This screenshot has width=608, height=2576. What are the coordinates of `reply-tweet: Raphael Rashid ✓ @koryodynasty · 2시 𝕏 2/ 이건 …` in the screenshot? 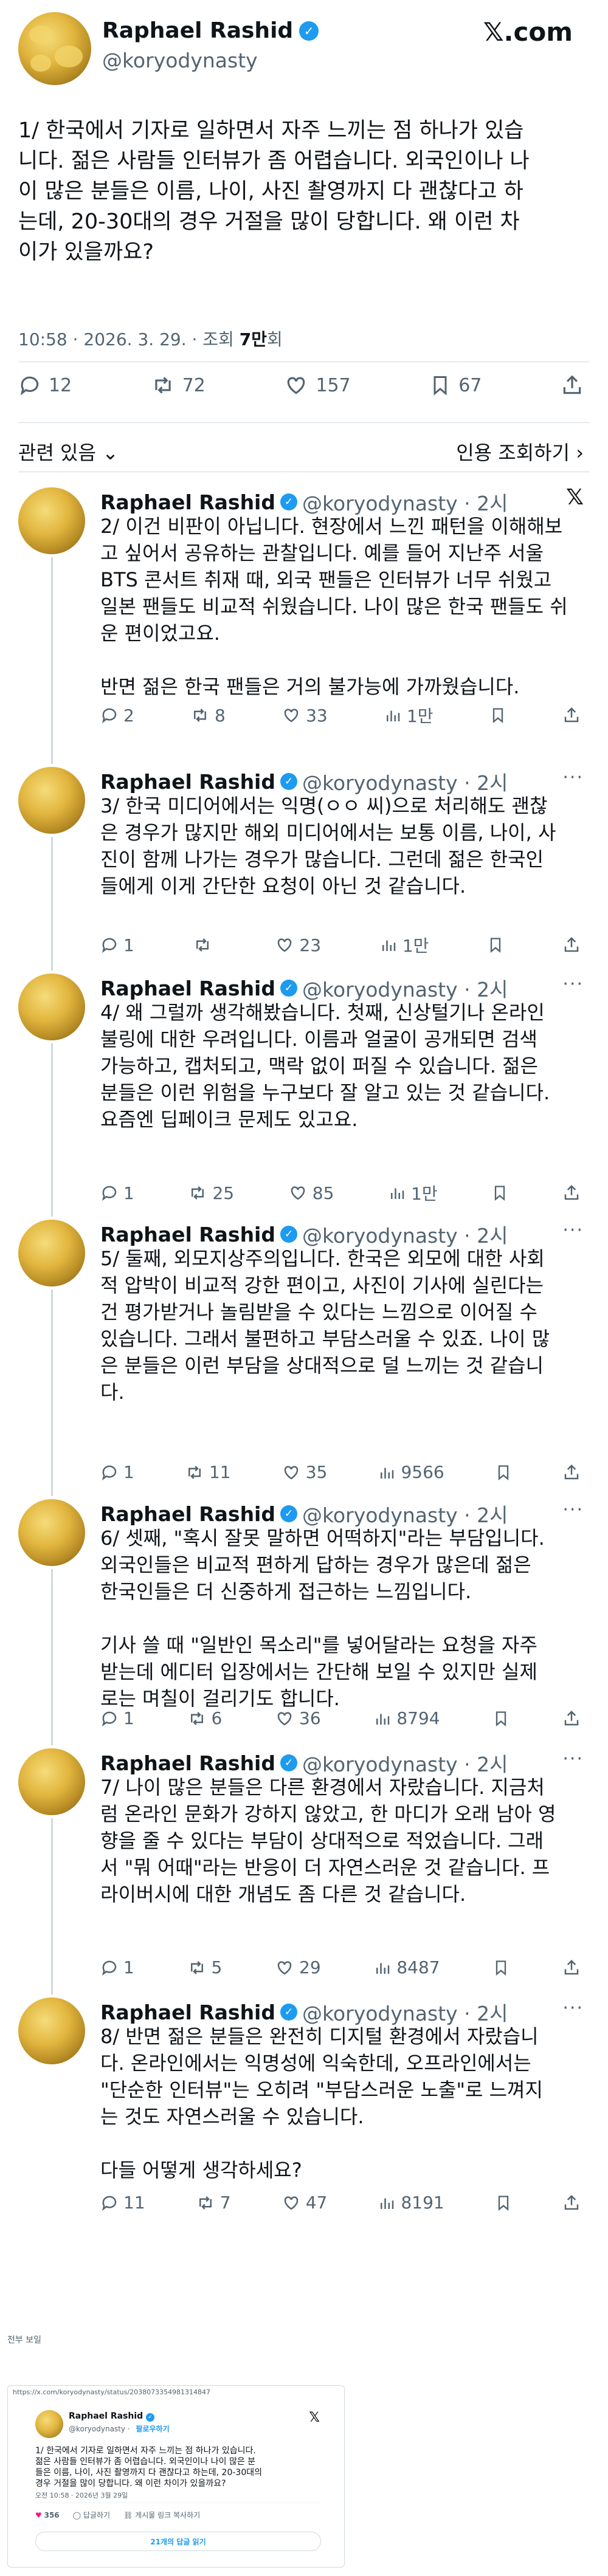 It's located at (304, 624).